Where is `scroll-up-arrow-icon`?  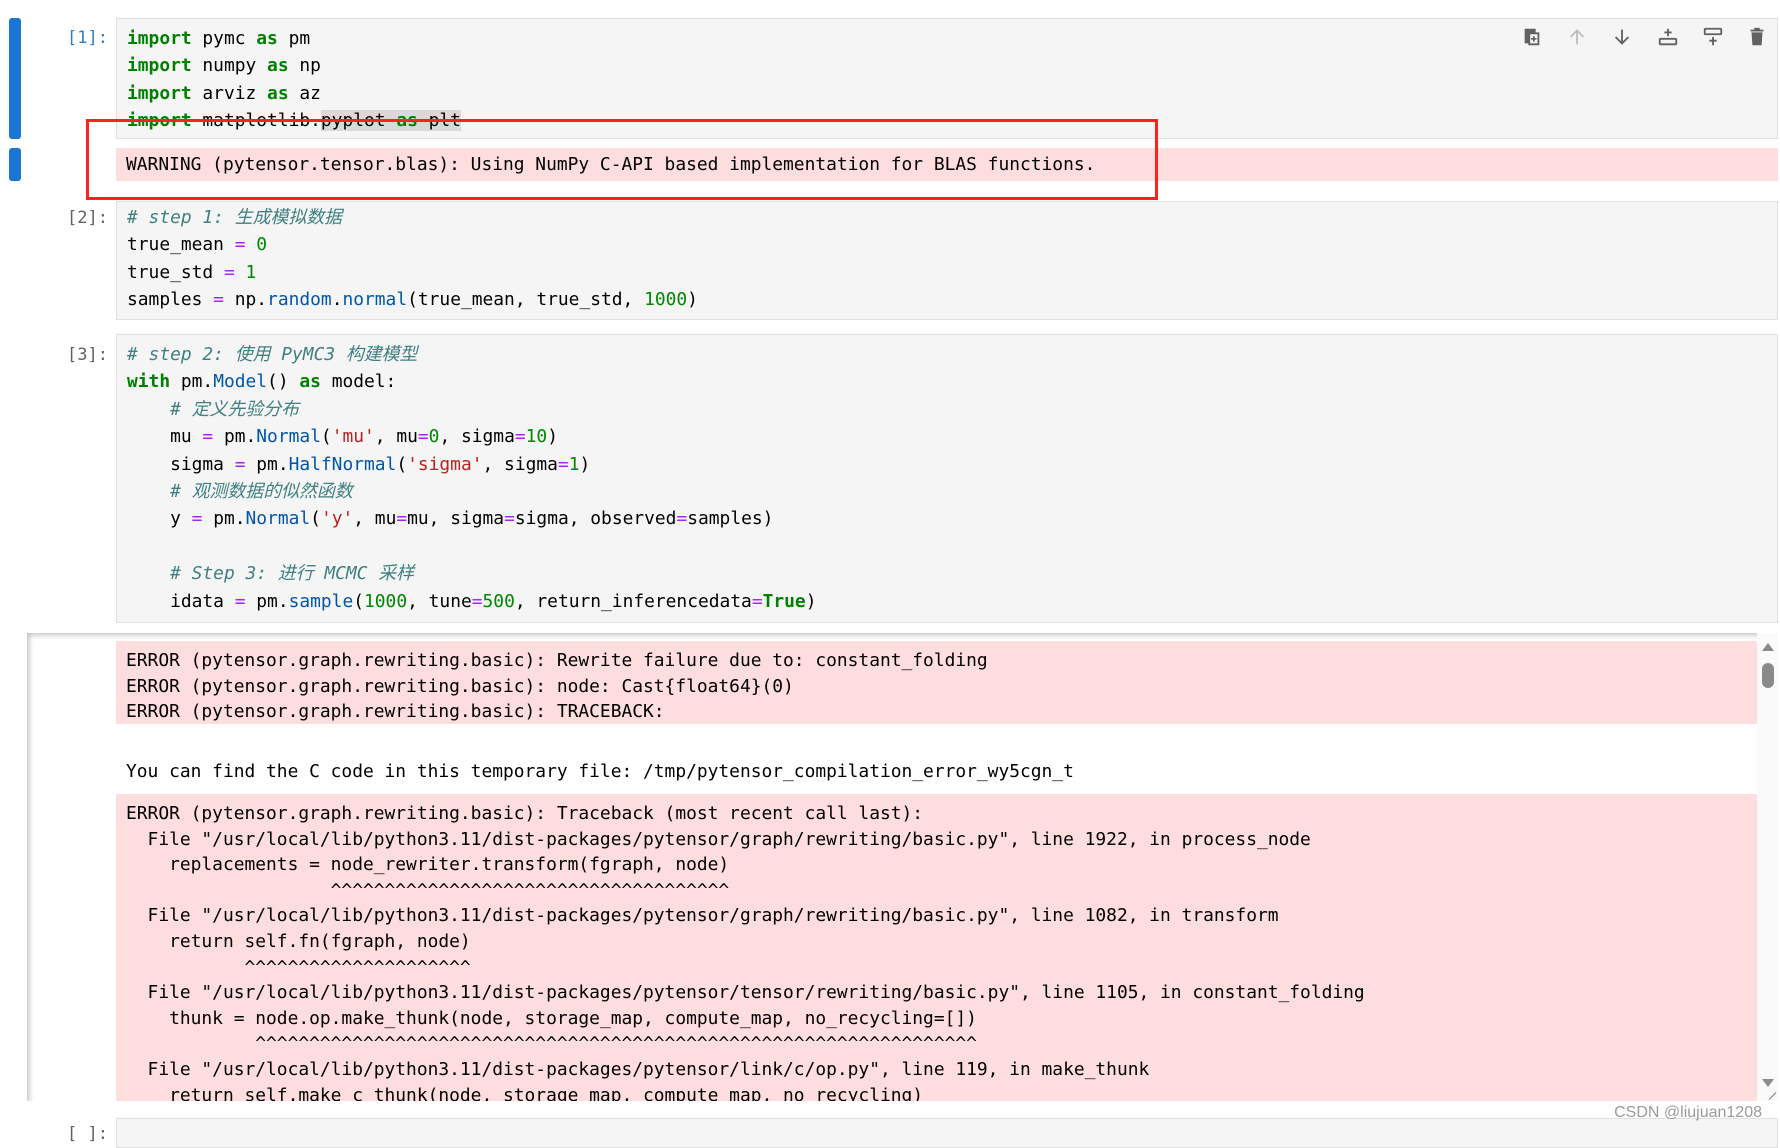 scroll-up-arrow-icon is located at coordinates (1768, 647).